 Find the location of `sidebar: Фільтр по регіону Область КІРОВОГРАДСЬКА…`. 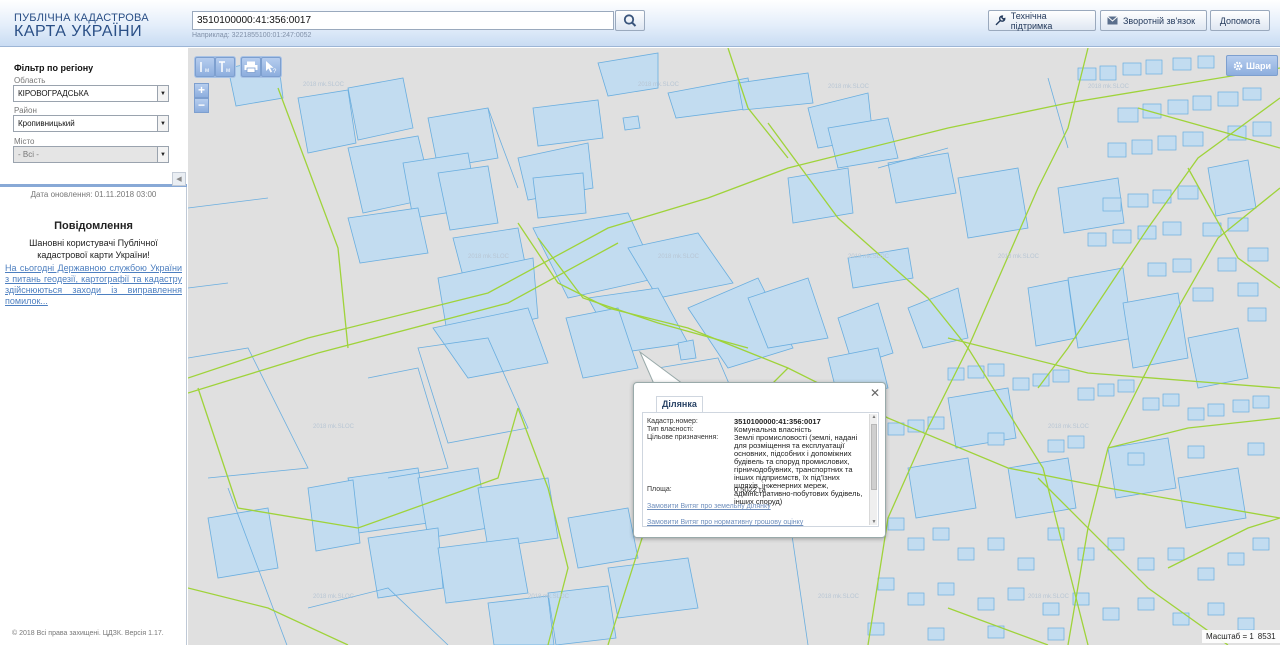

sidebar: Фільтр по регіону Область КІРОВОГРАДСЬКА… is located at coordinates (93, 346).